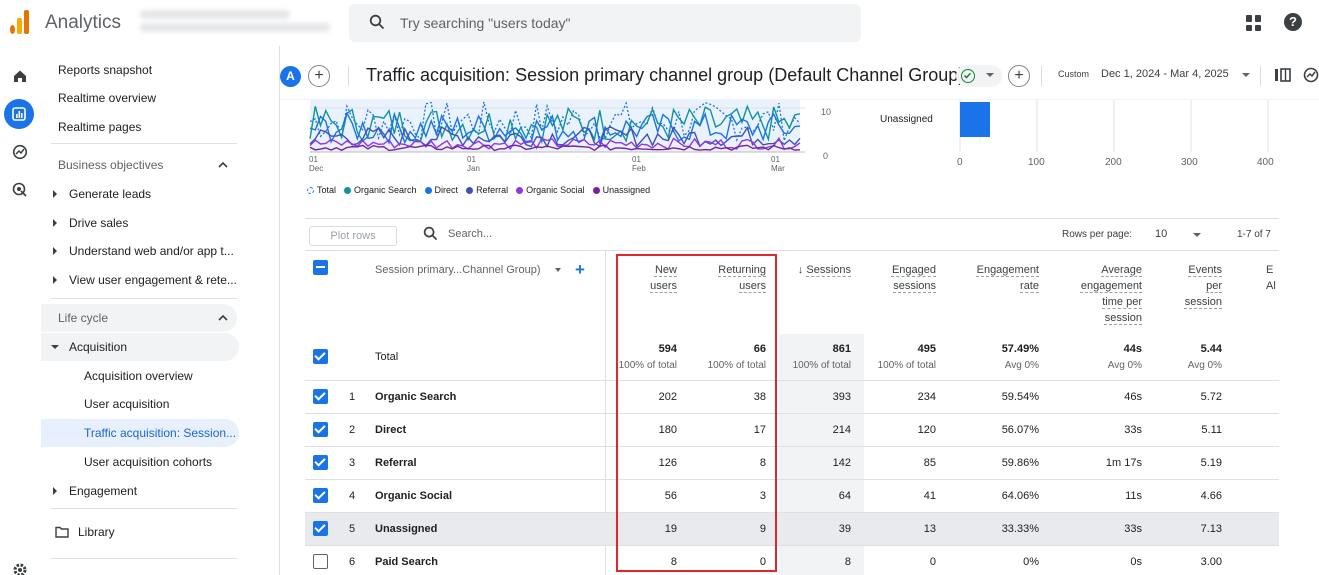 This screenshot has height=575, width=1319. I want to click on bar-unassigned, so click(975, 119).